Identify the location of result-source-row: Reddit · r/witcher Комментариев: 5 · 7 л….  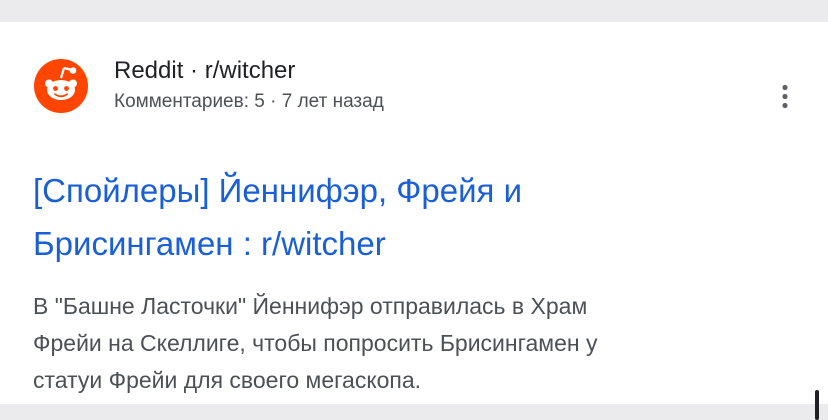
(414, 86).